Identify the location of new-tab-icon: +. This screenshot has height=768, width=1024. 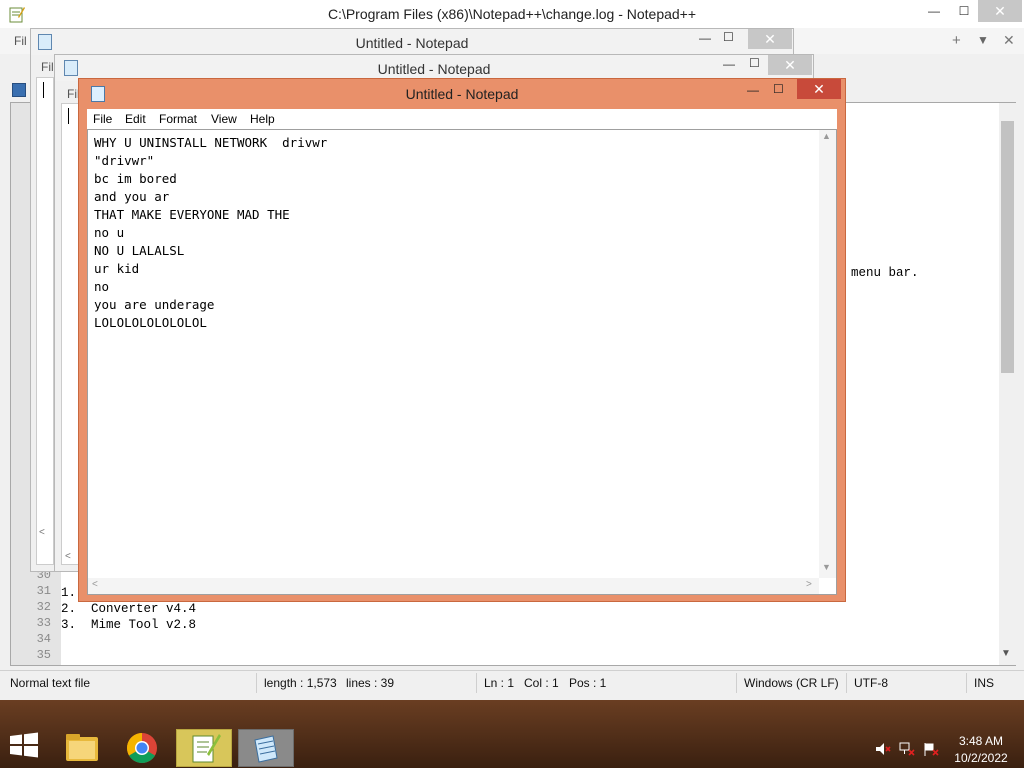
(956, 40).